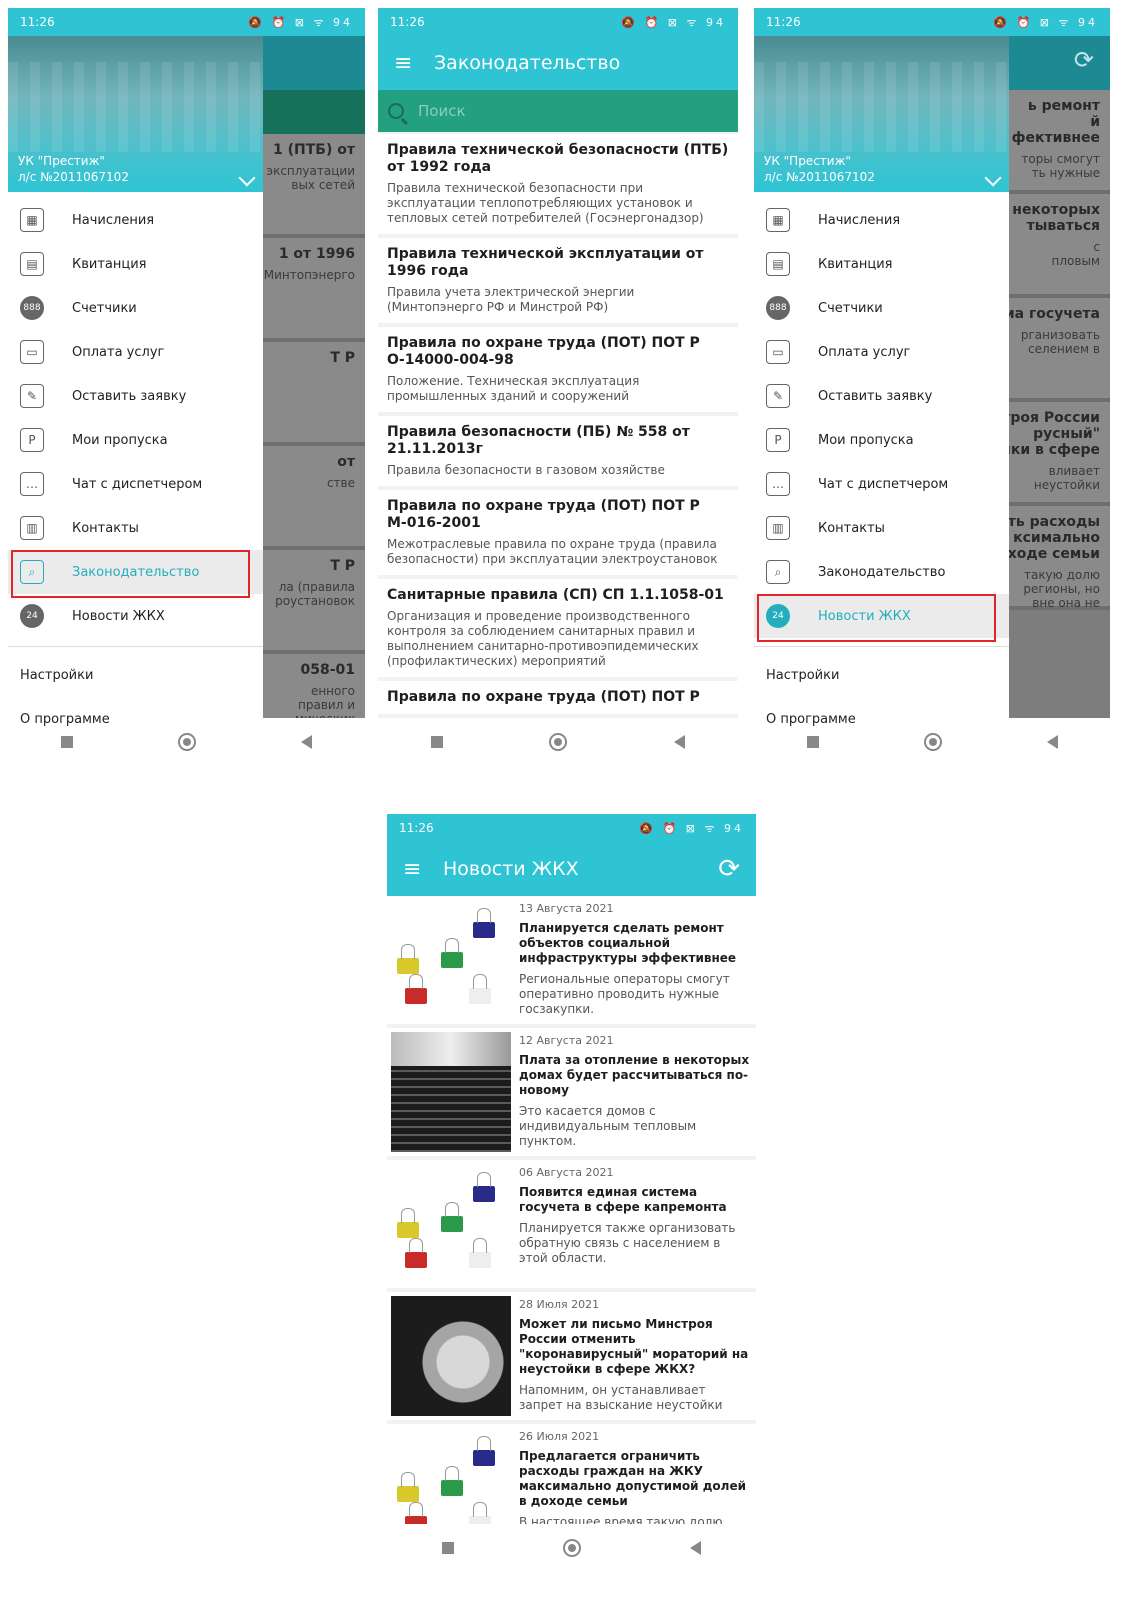 This screenshot has height=1606, width=1121. What do you see at coordinates (881, 646) in the screenshot?
I see `drawer-divider` at bounding box center [881, 646].